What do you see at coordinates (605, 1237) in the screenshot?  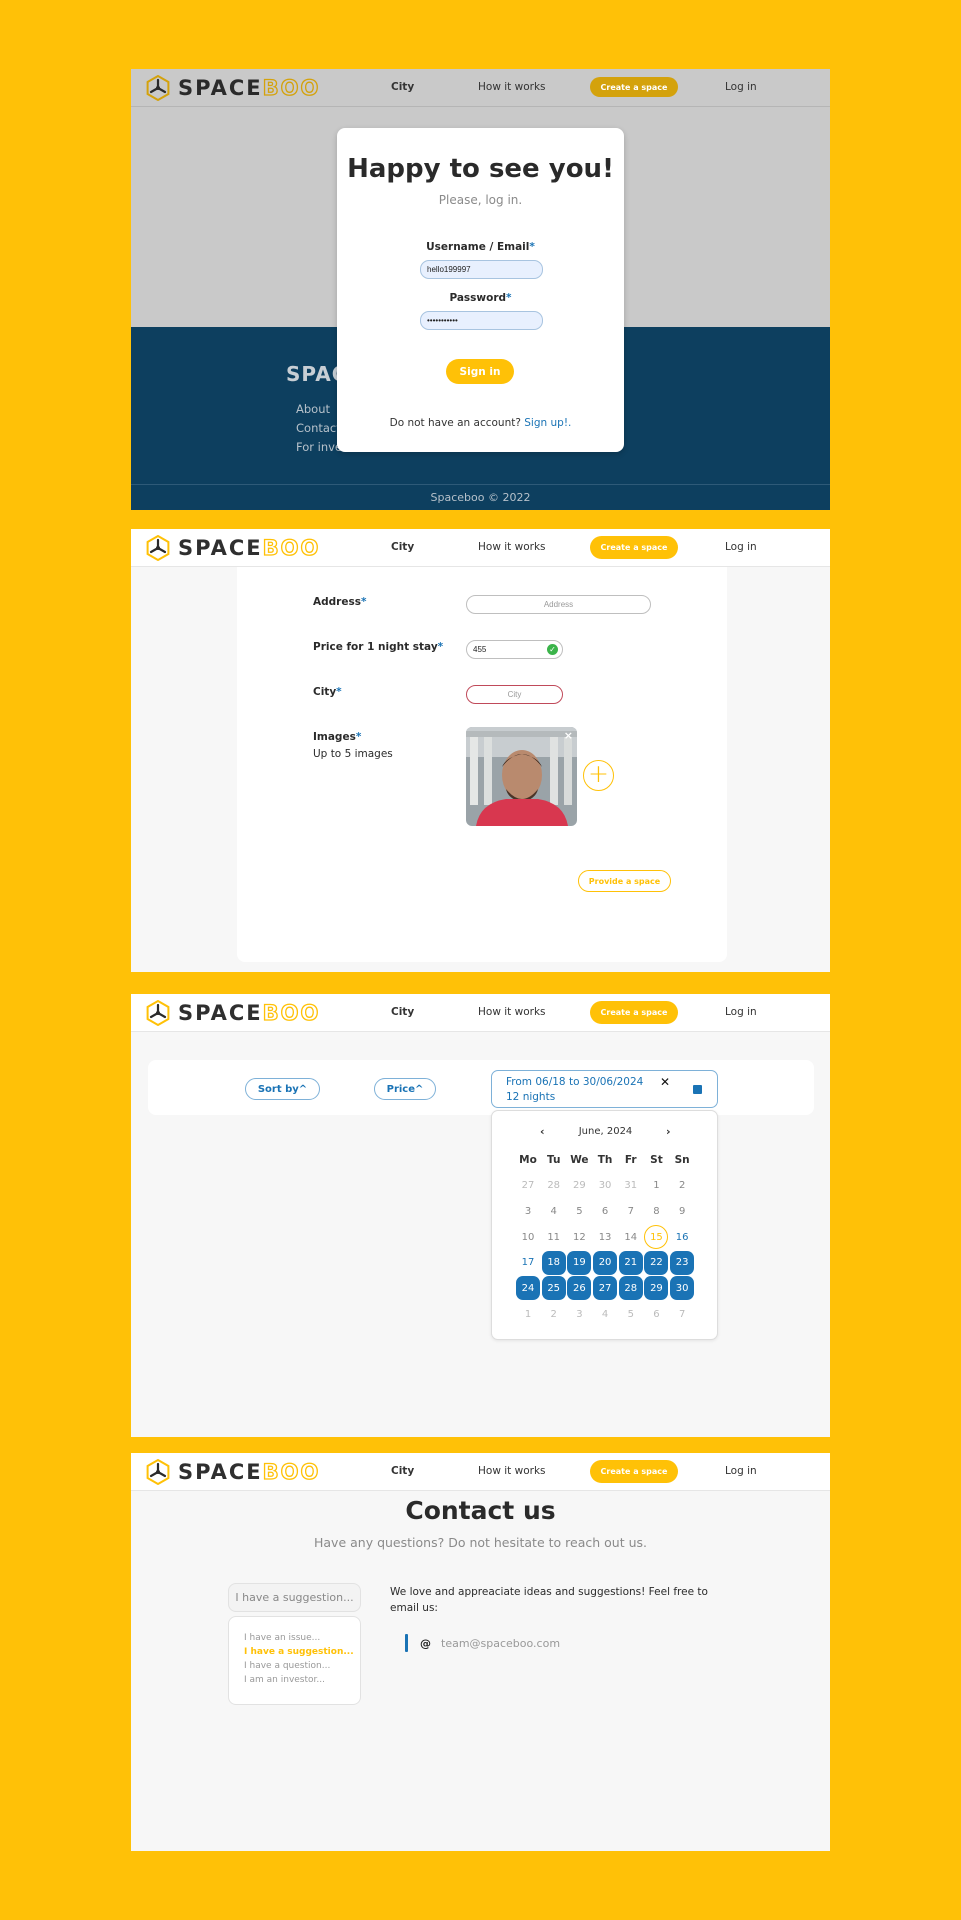 I see `calendar-day: 13` at bounding box center [605, 1237].